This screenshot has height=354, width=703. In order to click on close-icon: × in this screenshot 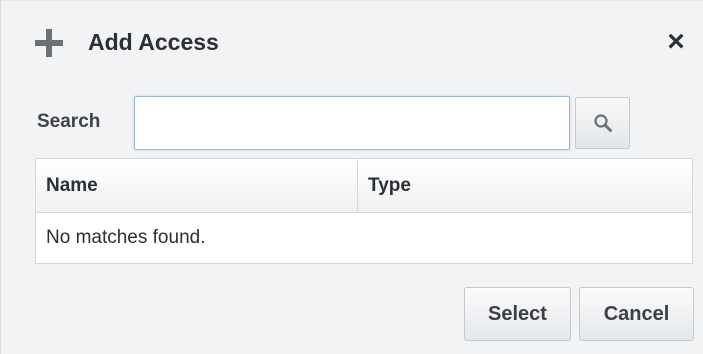, I will do `click(676, 42)`.